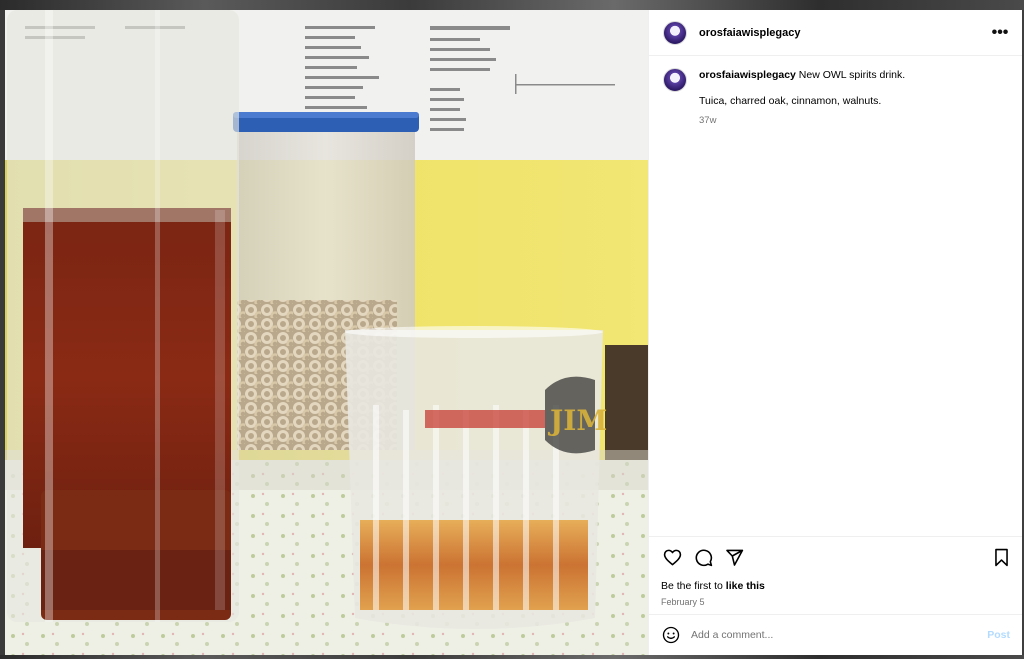 The width and height of the screenshot is (1024, 659). What do you see at coordinates (802, 120) in the screenshot?
I see `caption-timestamp: 37w` at bounding box center [802, 120].